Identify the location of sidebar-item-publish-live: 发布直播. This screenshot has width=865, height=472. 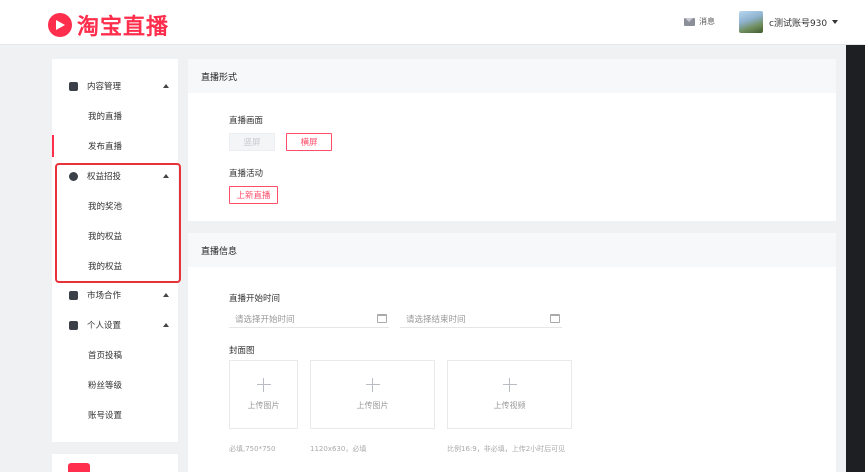
(115, 146).